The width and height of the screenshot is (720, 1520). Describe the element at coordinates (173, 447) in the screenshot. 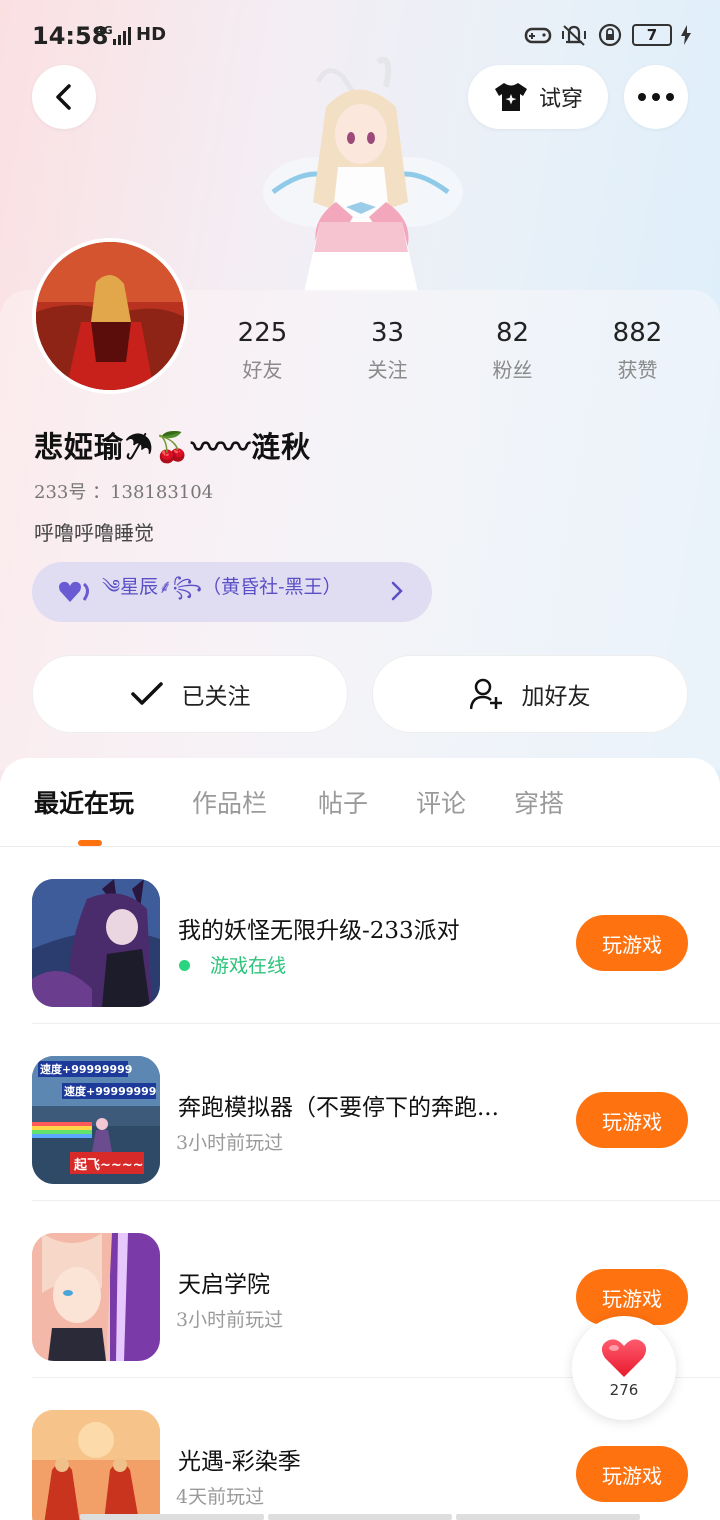

I see `nickname: 悲婭瑜☂🍒〰〰涟秋` at that location.